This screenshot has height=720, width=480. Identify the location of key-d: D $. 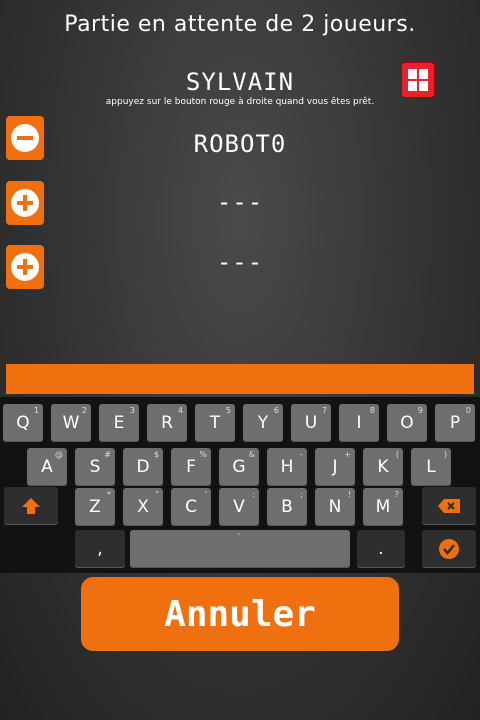
(143, 467).